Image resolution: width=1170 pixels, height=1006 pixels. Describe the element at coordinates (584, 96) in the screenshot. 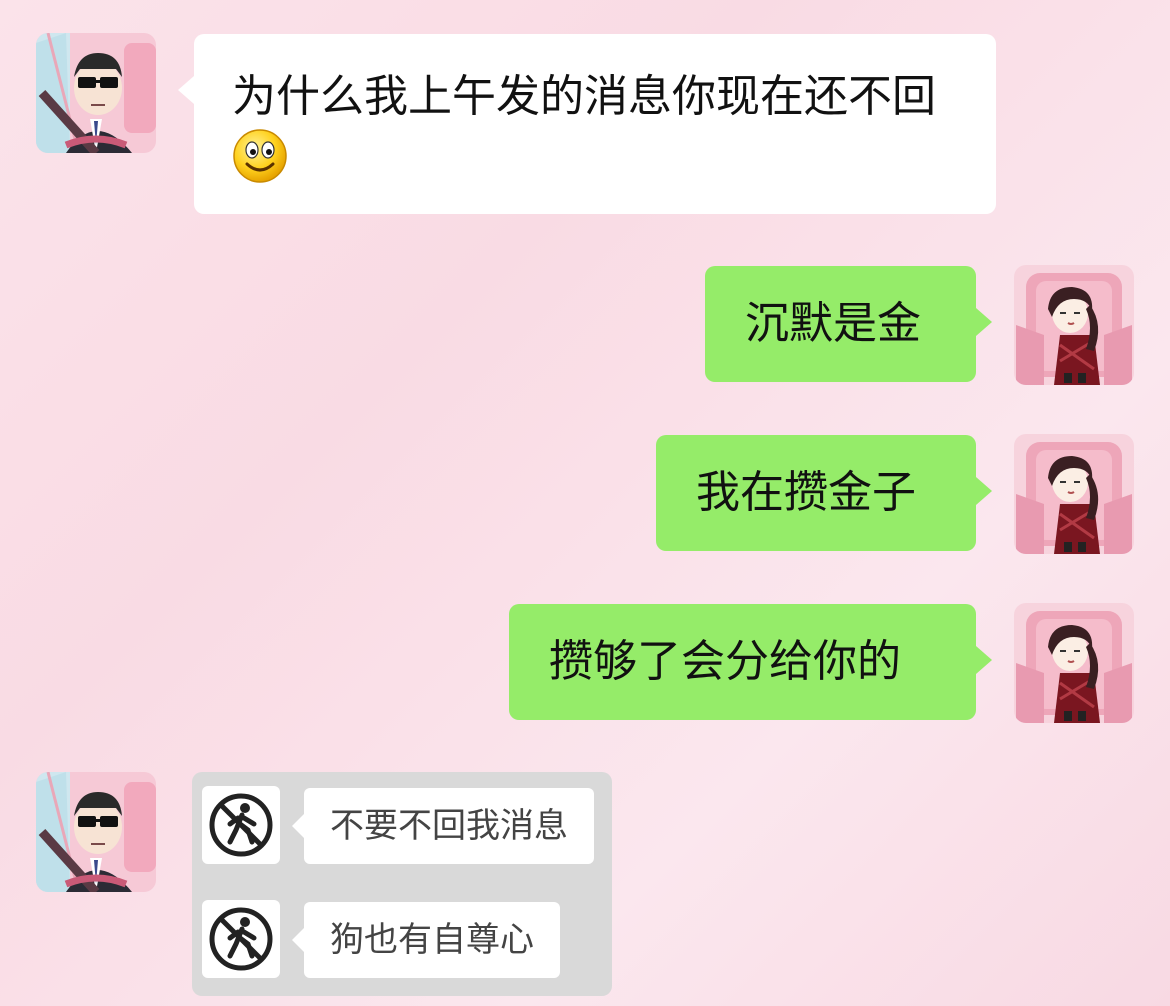

I see `message-text: 为什么我上午发的消息你现在还不回` at that location.